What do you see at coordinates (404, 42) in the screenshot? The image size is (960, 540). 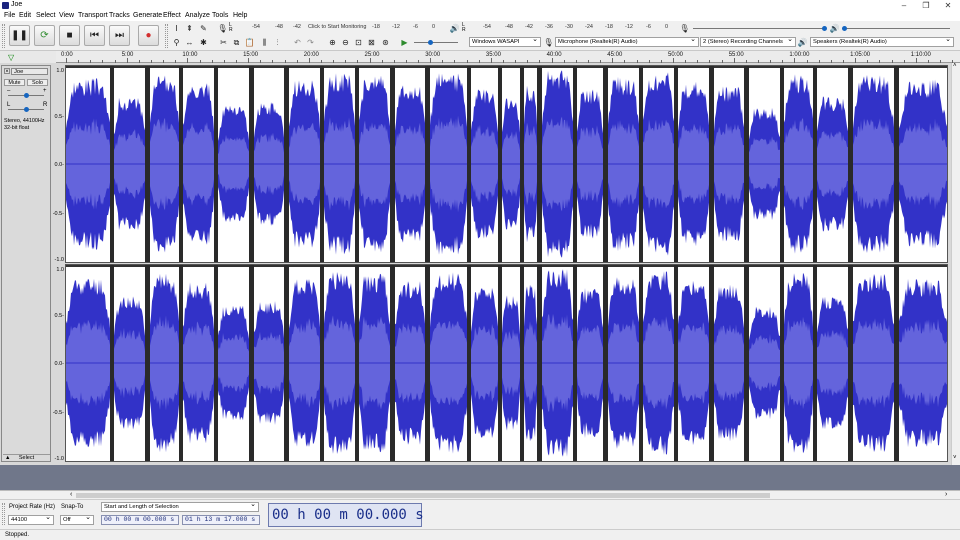 I see `play-at-speed-button: ▶` at bounding box center [404, 42].